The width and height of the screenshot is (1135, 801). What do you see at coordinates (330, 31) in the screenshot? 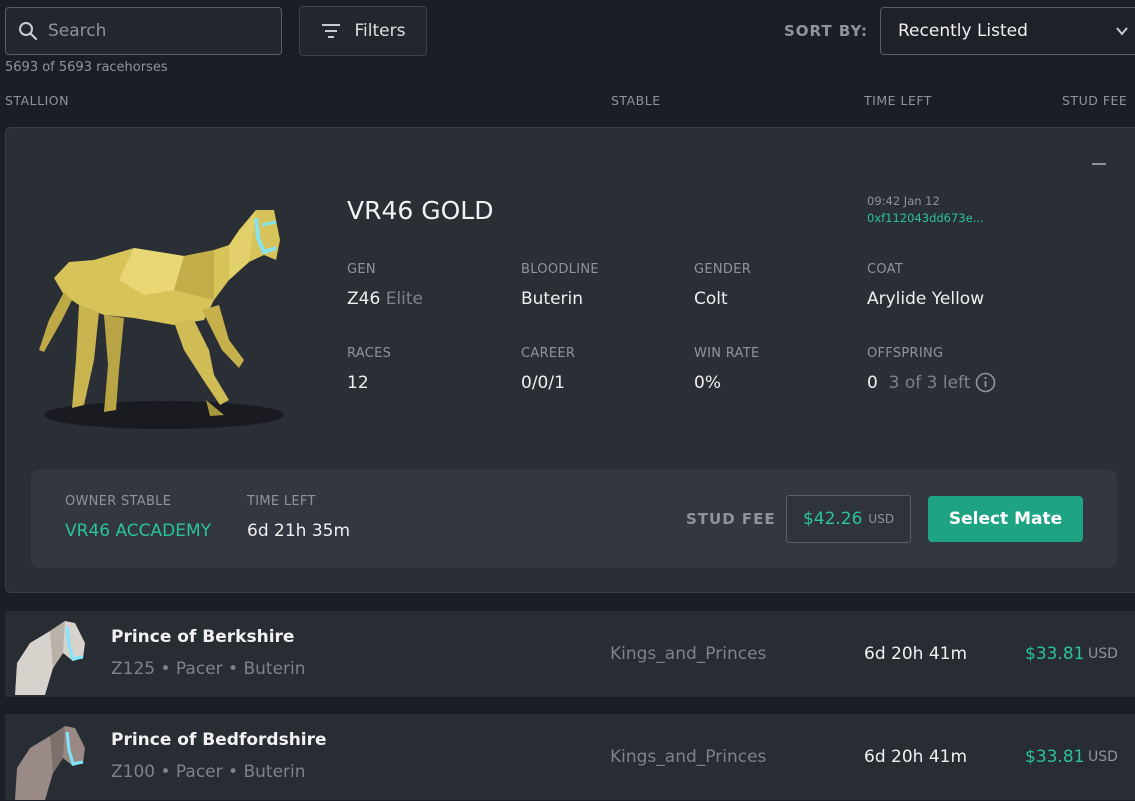
I see `filter-lines-icon` at bounding box center [330, 31].